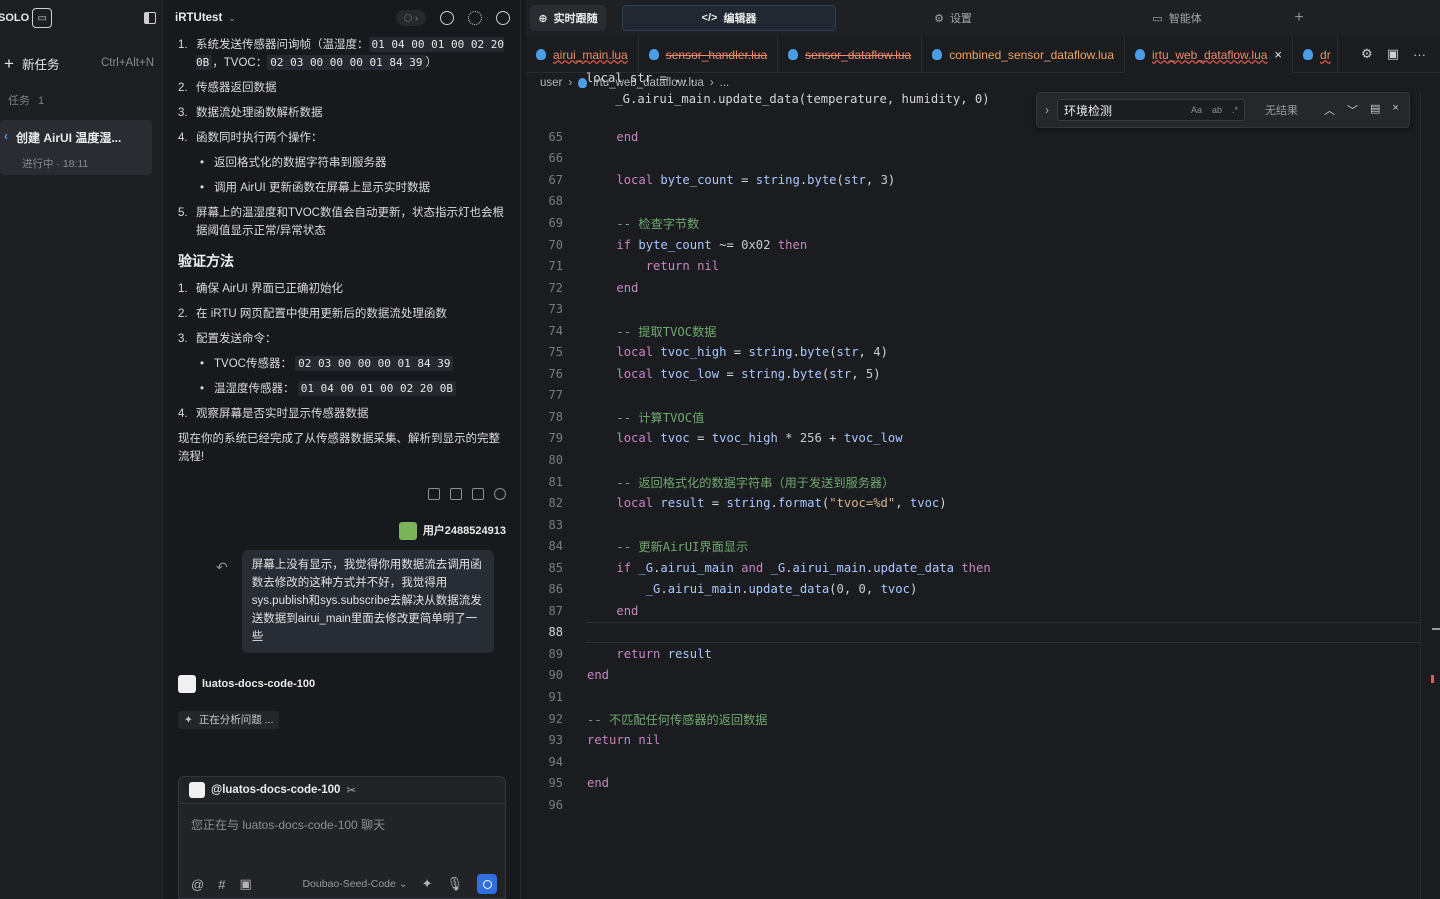 The image size is (1440, 899). What do you see at coordinates (647, 719) in the screenshot?
I see `code-line: 92 -- 不匹配任何传感器的返回数据` at bounding box center [647, 719].